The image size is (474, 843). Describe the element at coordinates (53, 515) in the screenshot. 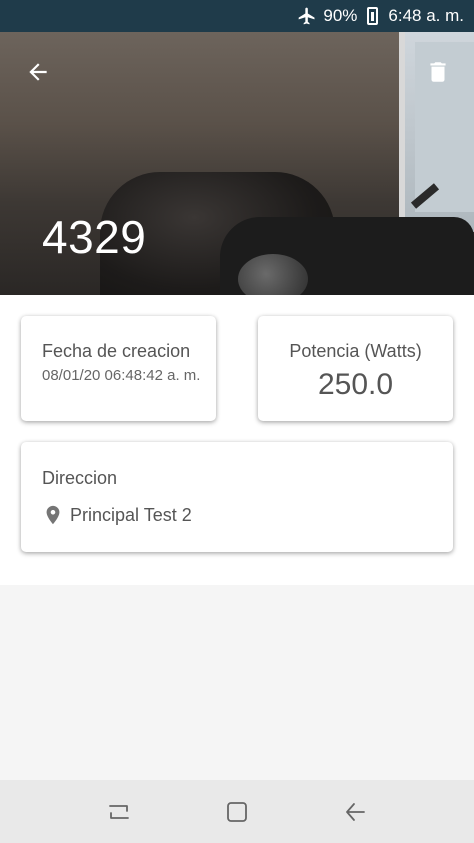

I see `location-pin-icon` at that location.